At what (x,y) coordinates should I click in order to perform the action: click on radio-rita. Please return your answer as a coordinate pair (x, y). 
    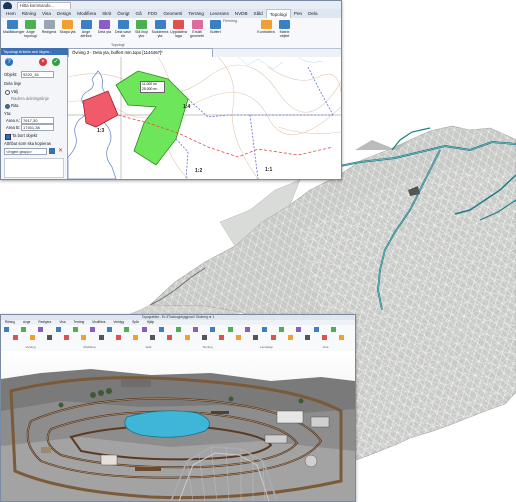
    Looking at the image, I should click on (7, 106).